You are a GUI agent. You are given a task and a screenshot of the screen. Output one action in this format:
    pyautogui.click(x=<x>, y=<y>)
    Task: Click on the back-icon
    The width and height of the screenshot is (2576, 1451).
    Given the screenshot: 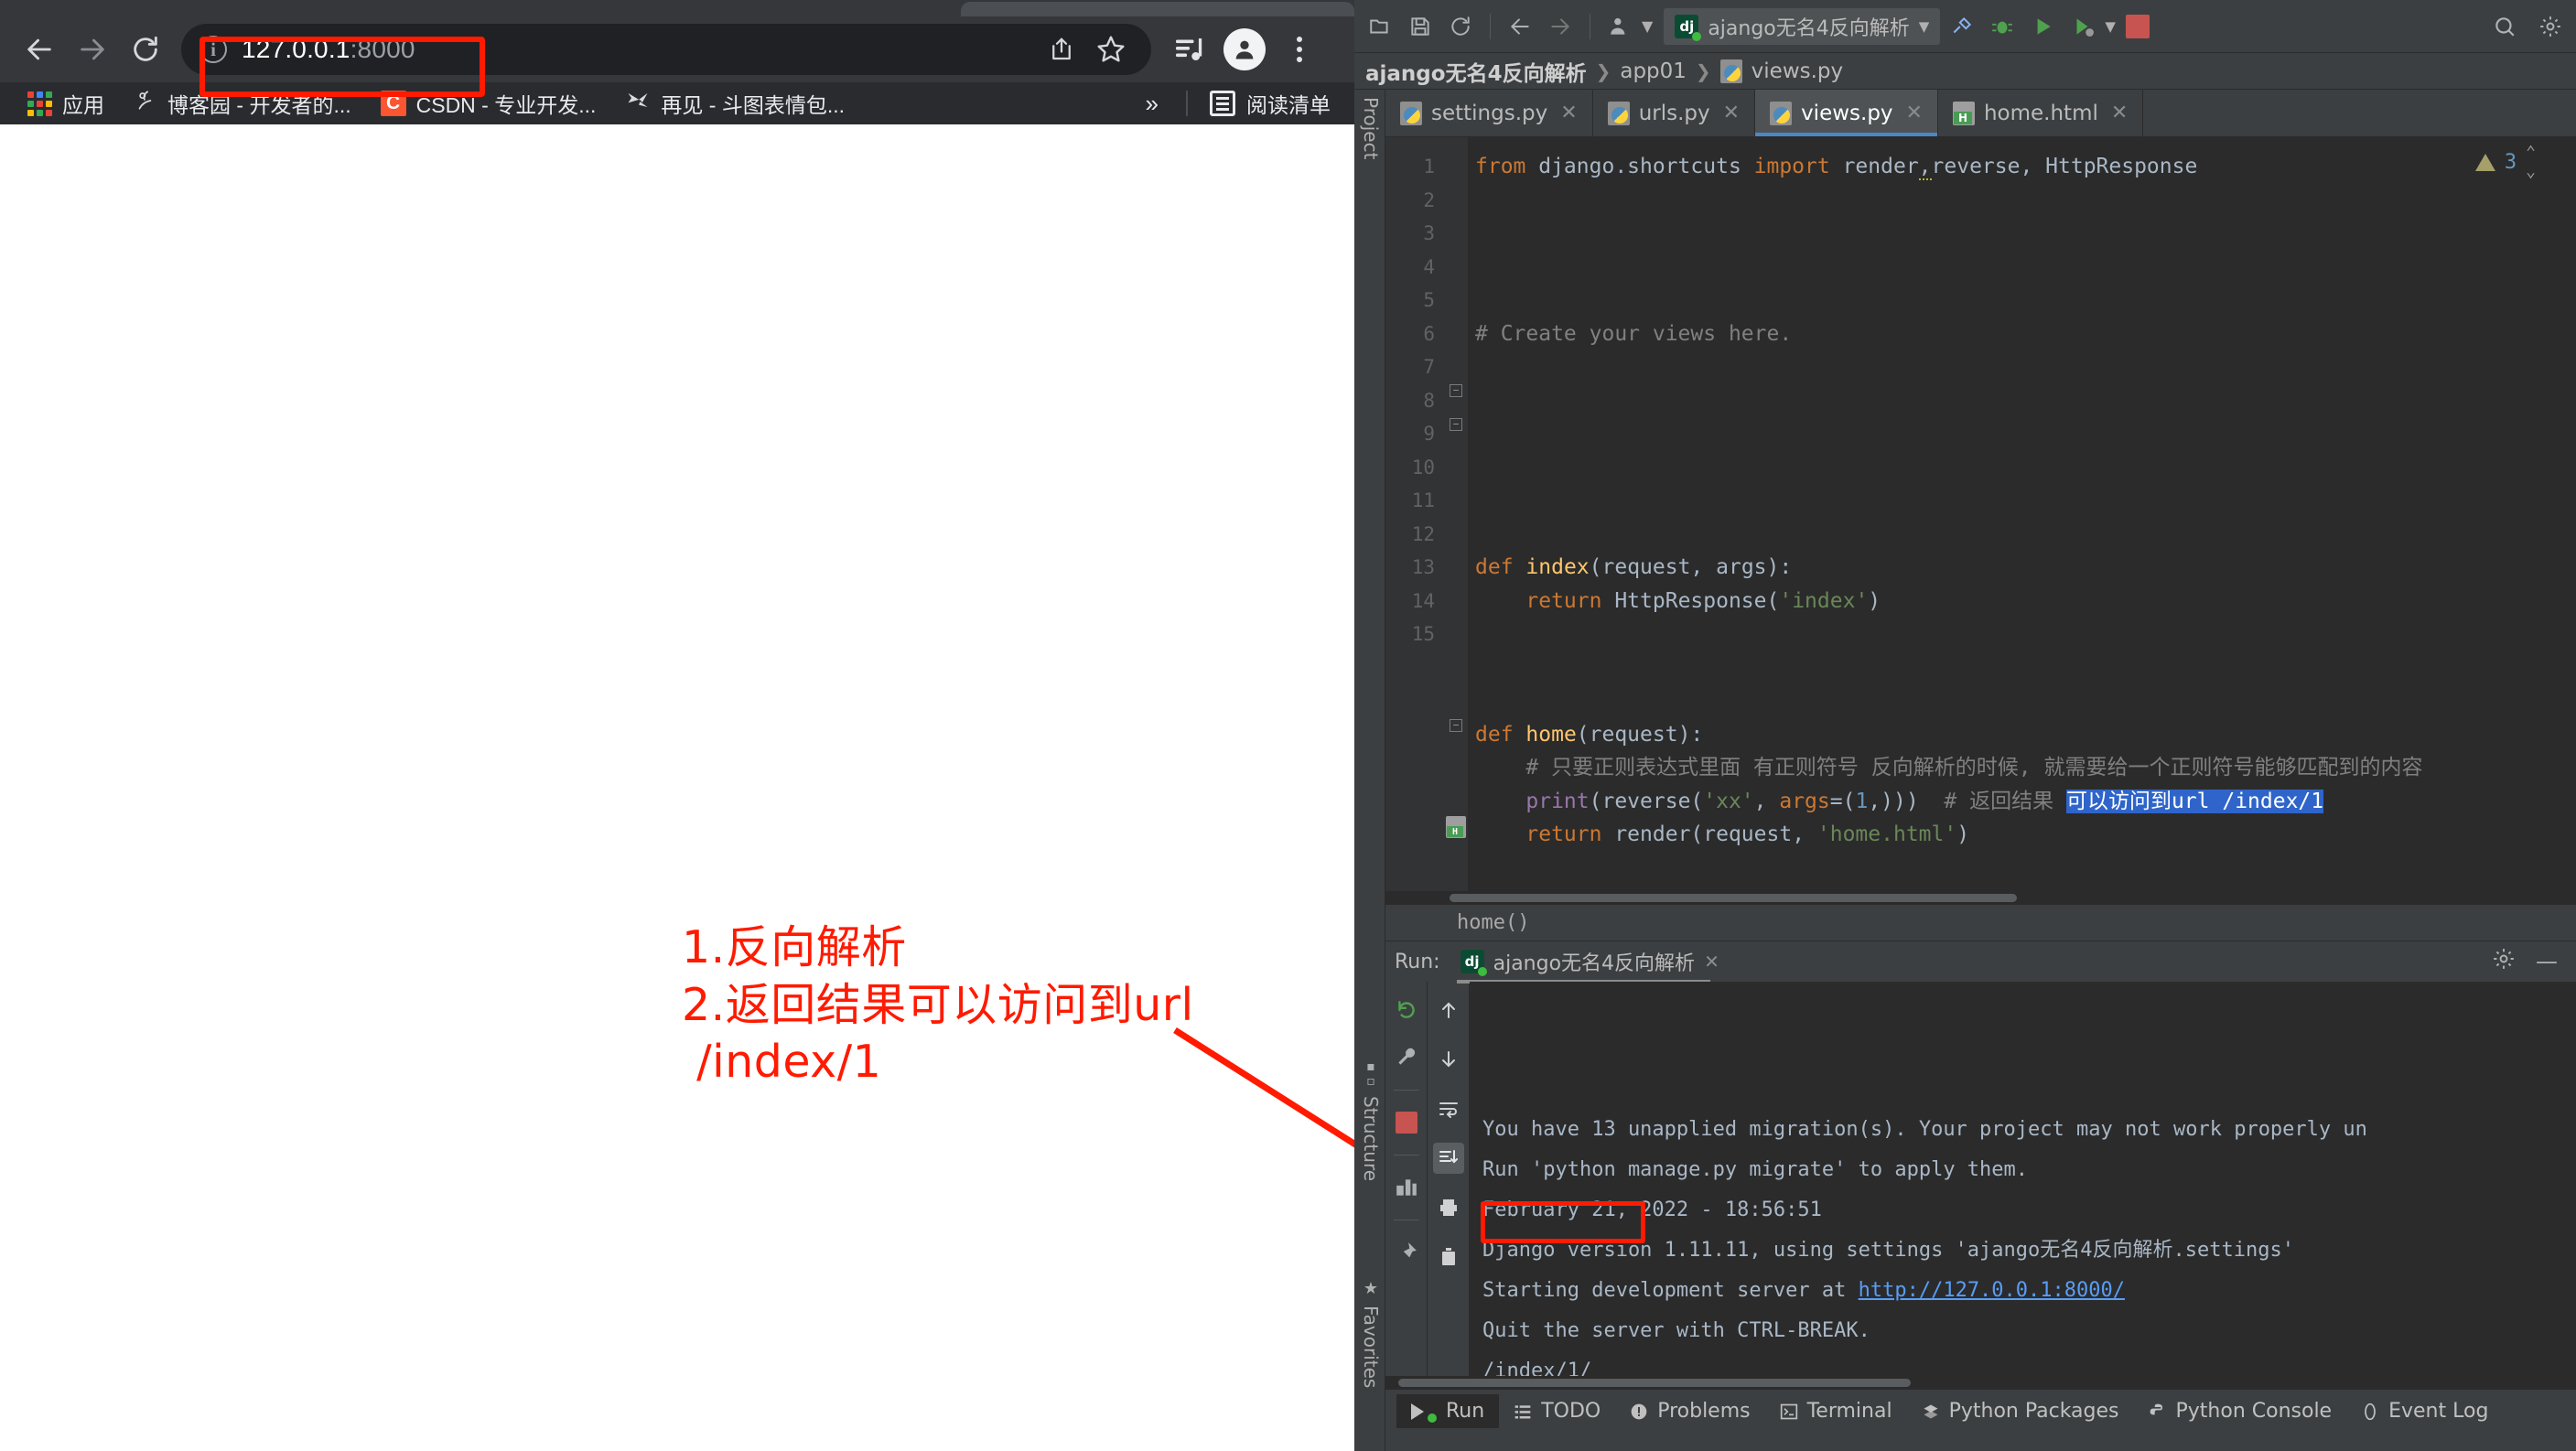 What is the action you would take?
    pyautogui.click(x=1520, y=26)
    